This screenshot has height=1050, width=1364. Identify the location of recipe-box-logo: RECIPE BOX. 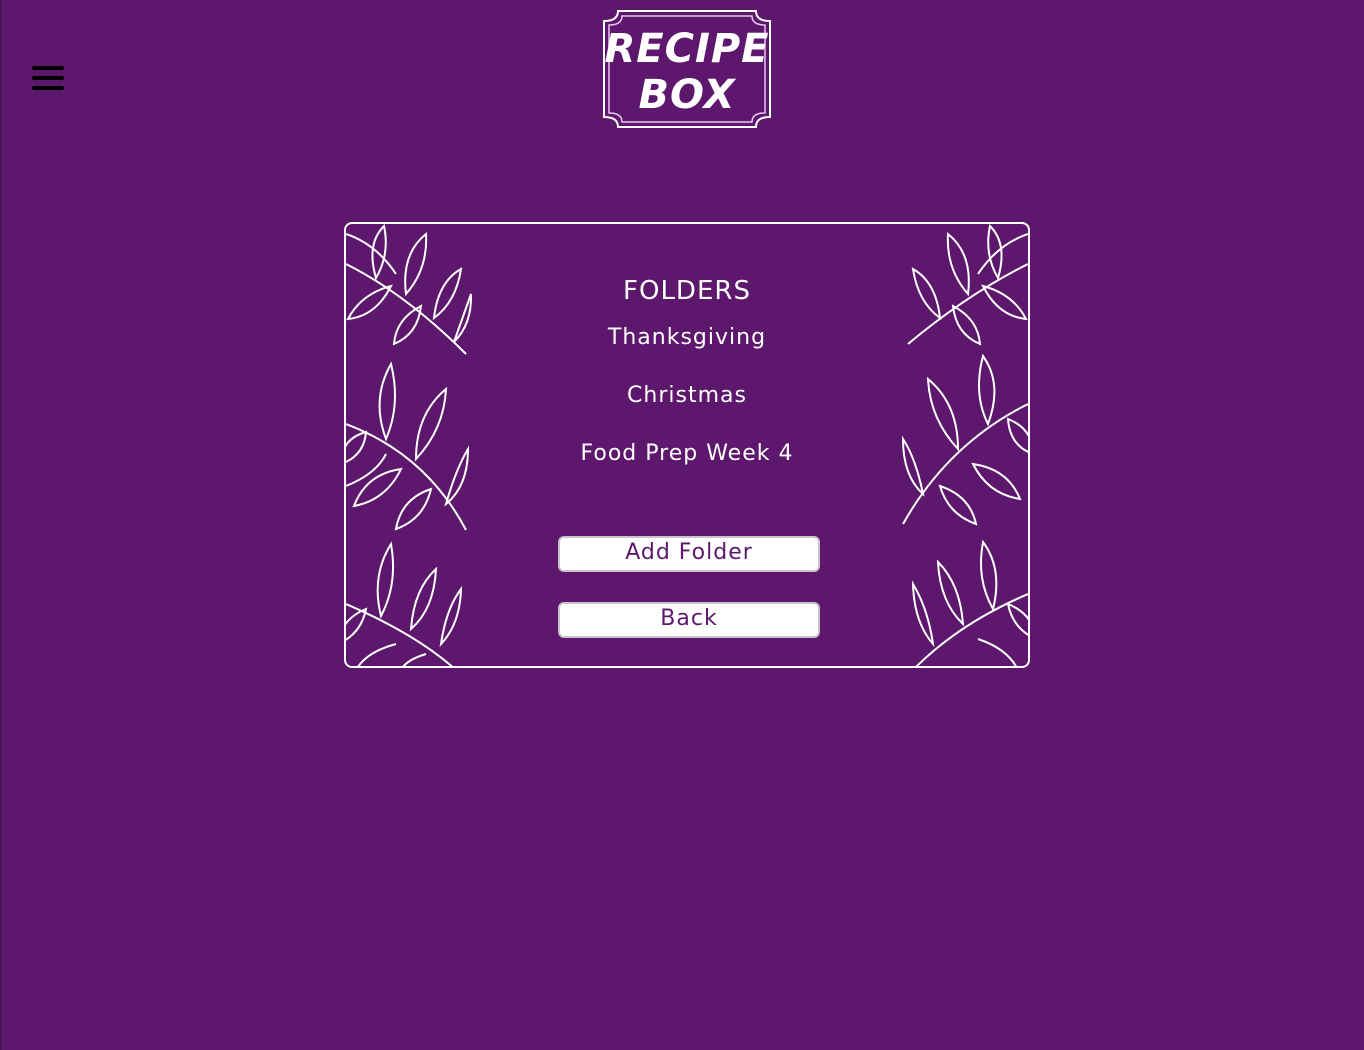
(687, 69).